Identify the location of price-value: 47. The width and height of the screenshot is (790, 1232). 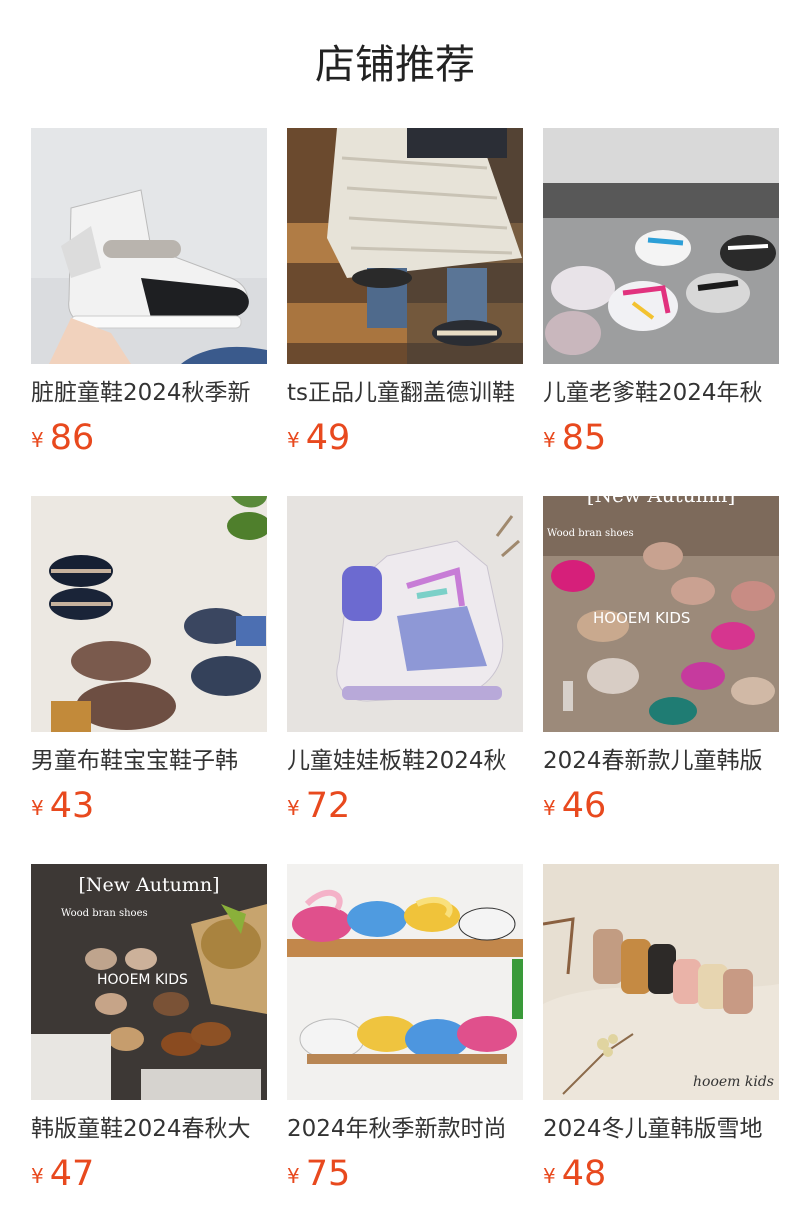
(72, 1174).